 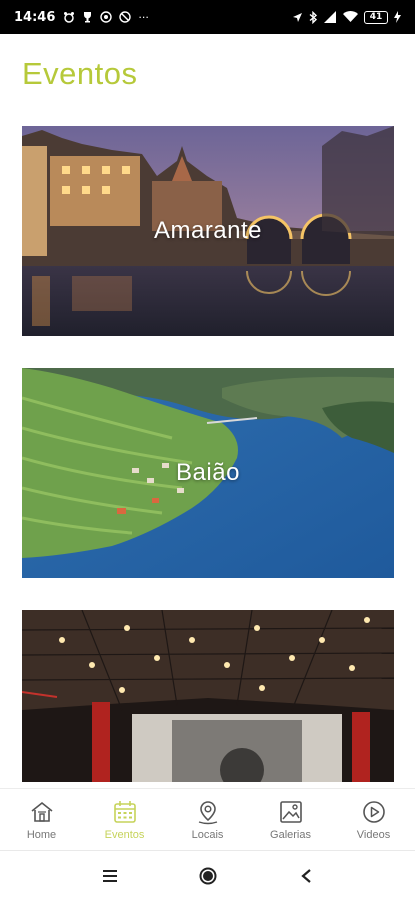 I want to click on nav-label-locais: Locais, so click(x=207, y=834).